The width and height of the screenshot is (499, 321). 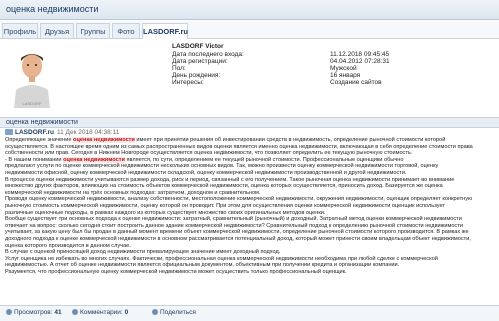 I want to click on window-title: оценка недвижимости, so click(x=52, y=9).